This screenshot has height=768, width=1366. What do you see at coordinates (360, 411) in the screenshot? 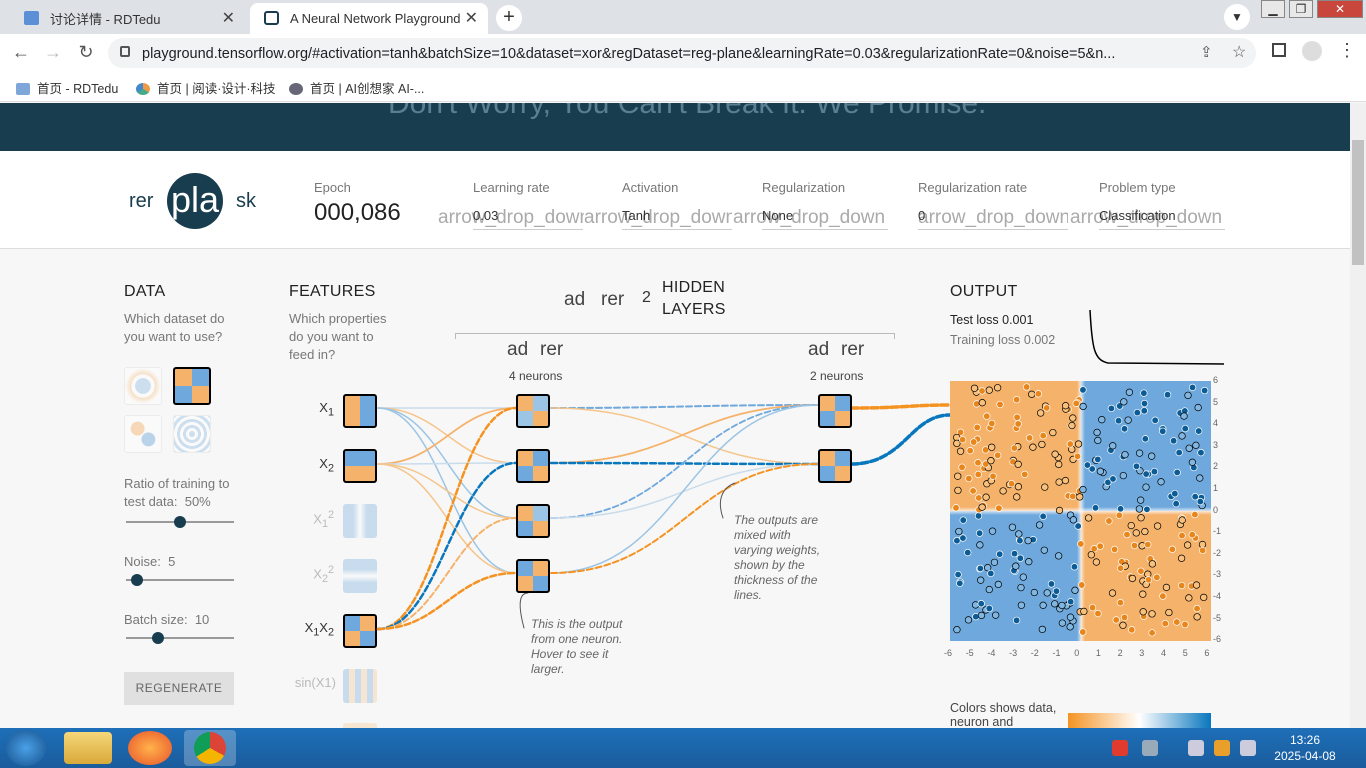
I see `feature-x1-node` at bounding box center [360, 411].